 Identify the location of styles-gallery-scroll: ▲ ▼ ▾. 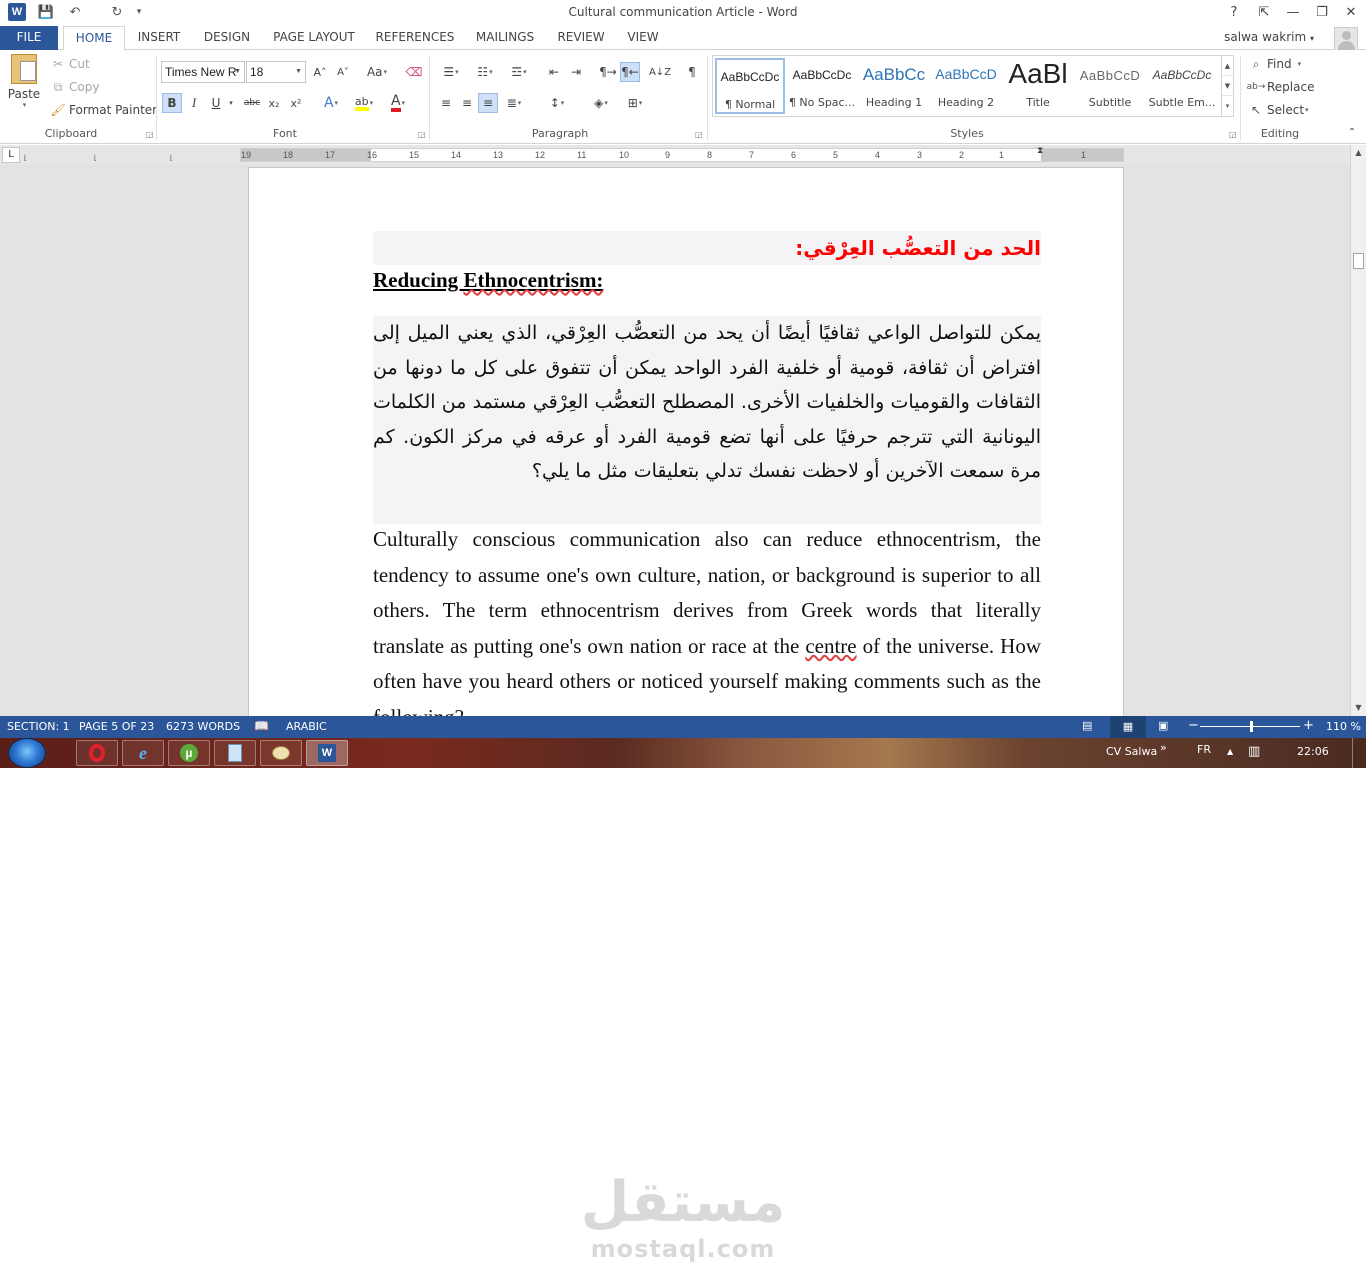
(1227, 86).